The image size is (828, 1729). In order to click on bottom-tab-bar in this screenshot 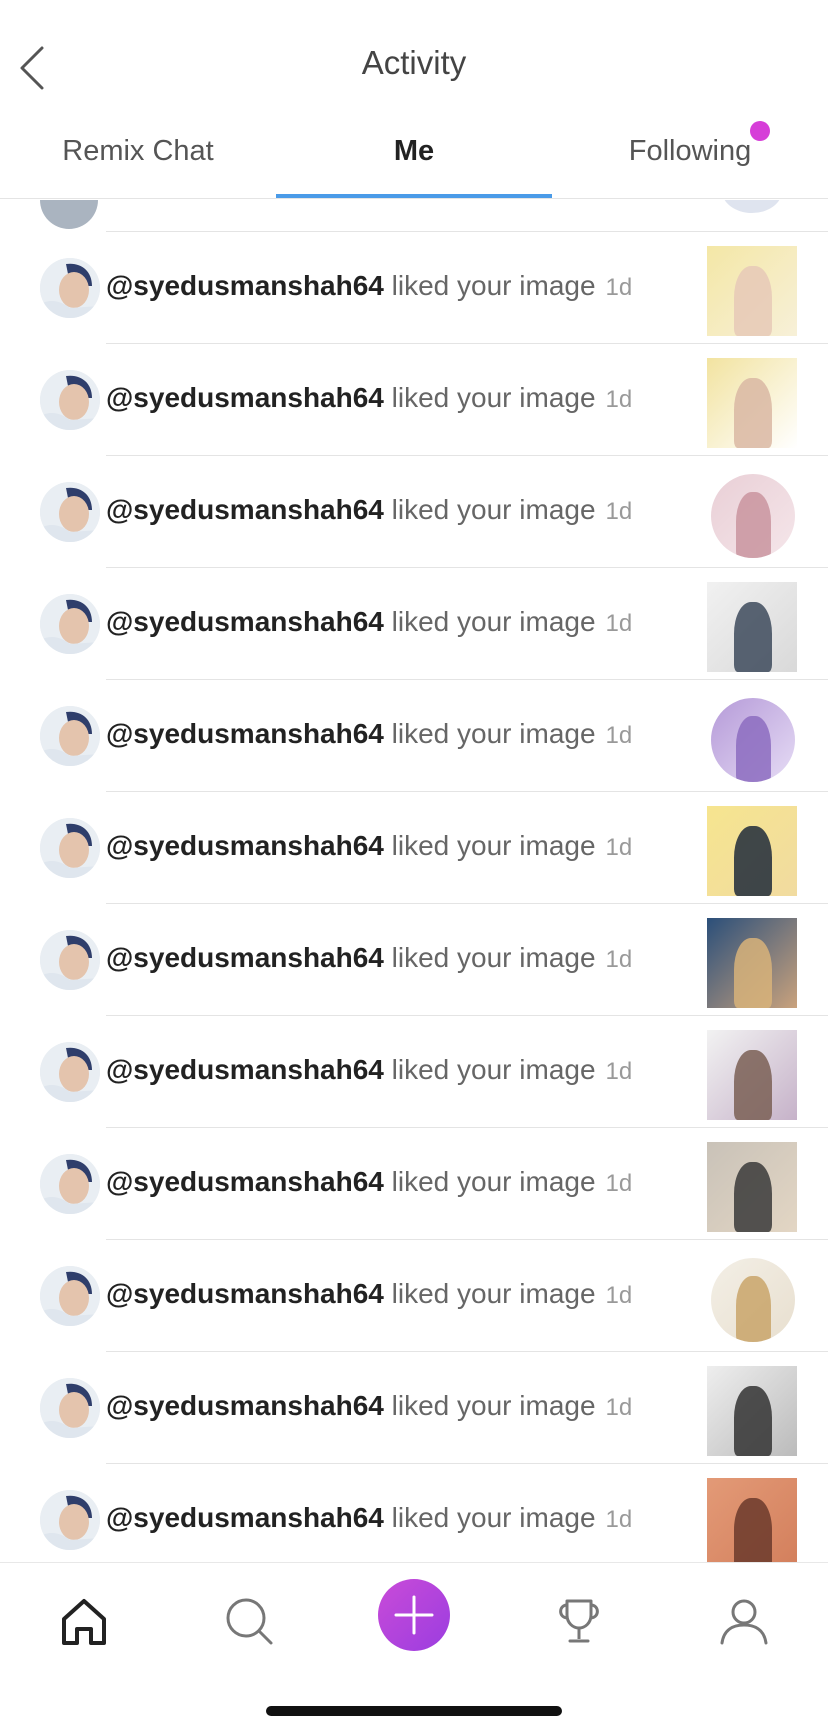, I will do `click(414, 1645)`.